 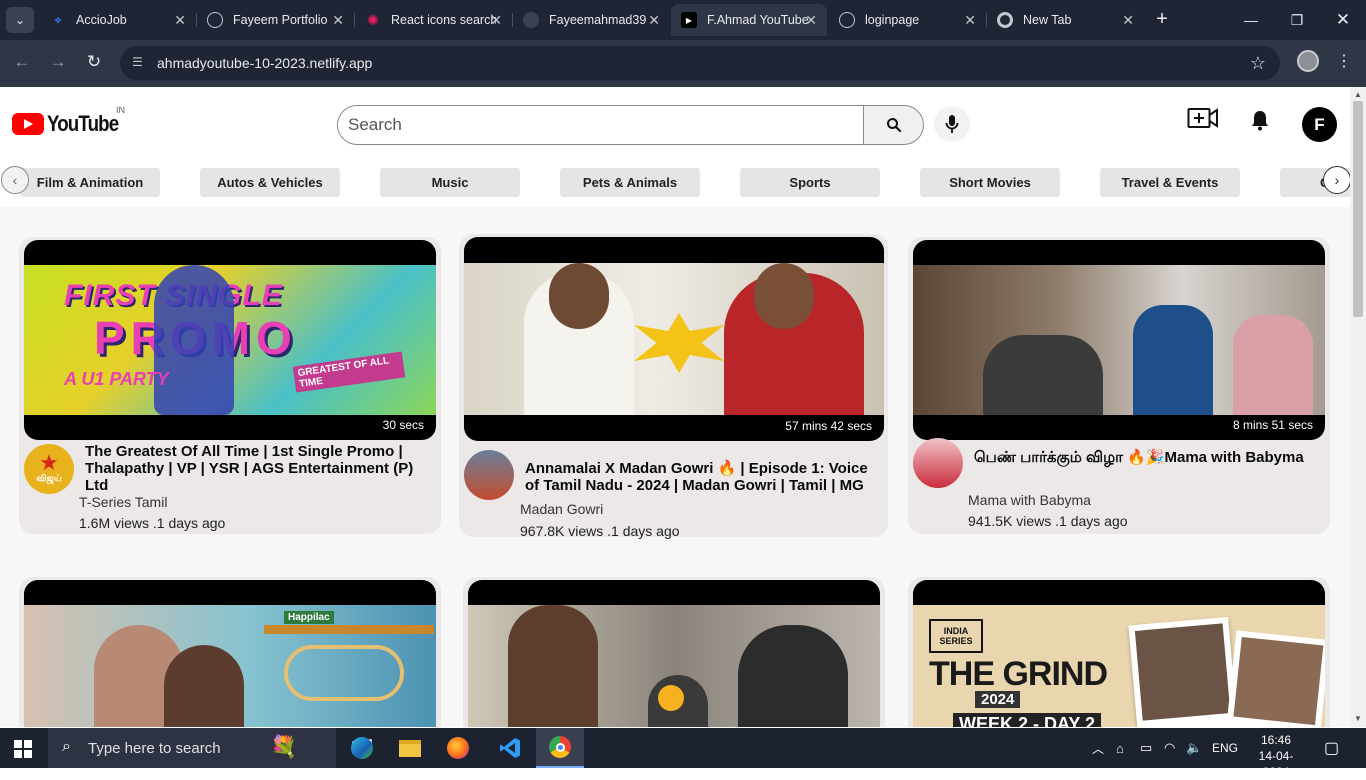 I want to click on notifications-bell-icon, so click(x=1260, y=122).